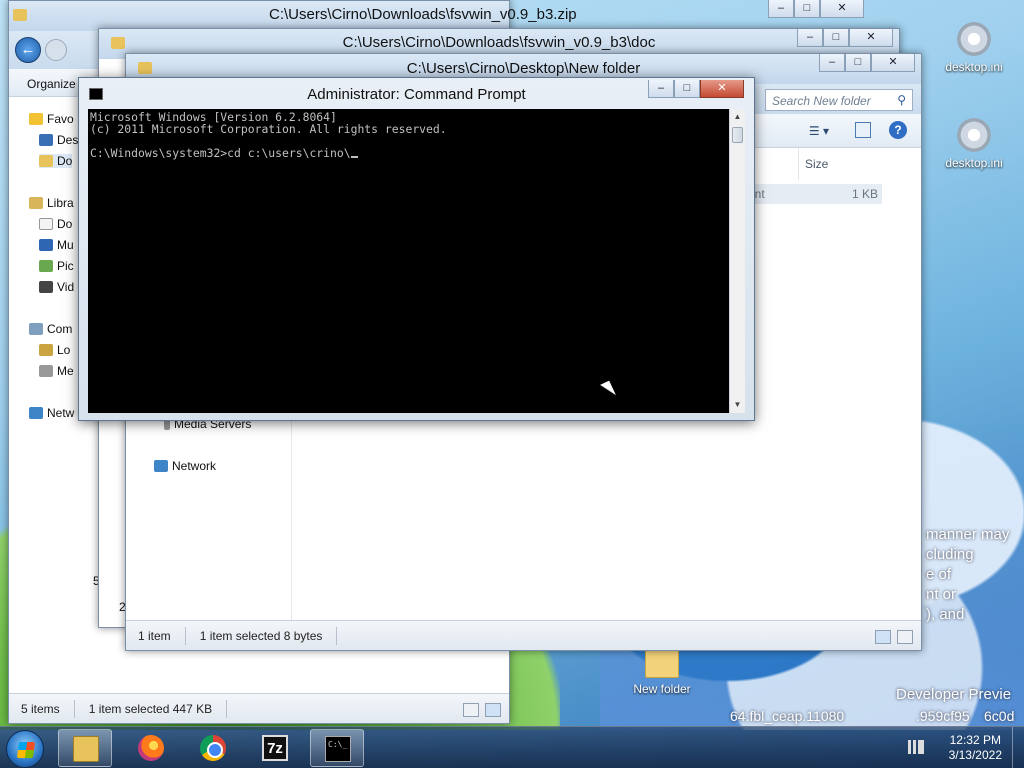 This screenshot has height=768, width=1024. Describe the element at coordinates (662, 673) in the screenshot. I see `desktop-icon-new-folder: New folder` at that location.